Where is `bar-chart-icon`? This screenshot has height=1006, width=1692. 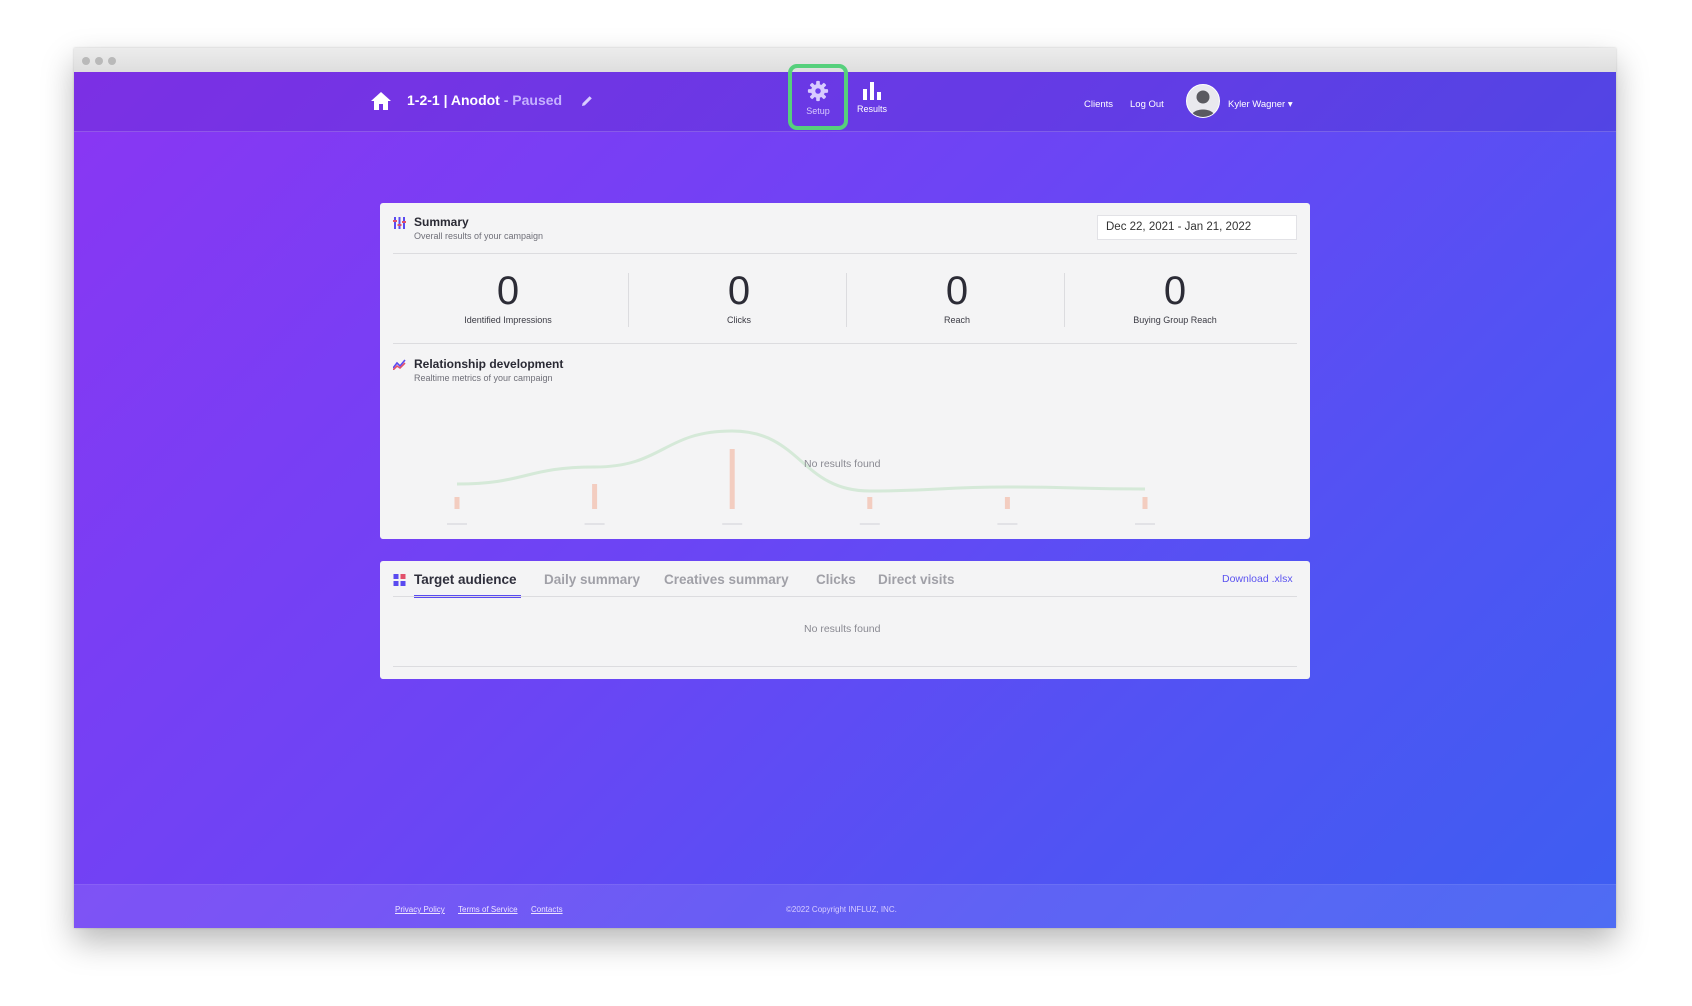
bar-chart-icon is located at coordinates (872, 91).